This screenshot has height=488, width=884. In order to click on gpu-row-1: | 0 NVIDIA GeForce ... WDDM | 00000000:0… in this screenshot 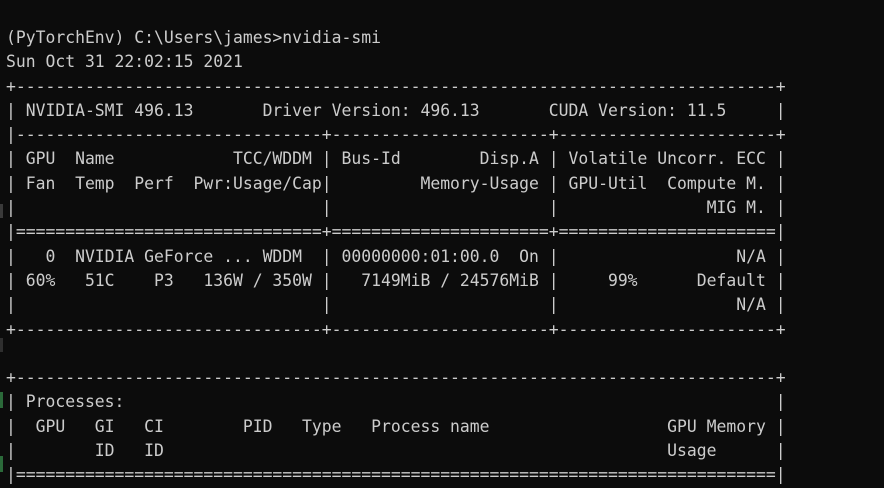, I will do `click(396, 256)`.